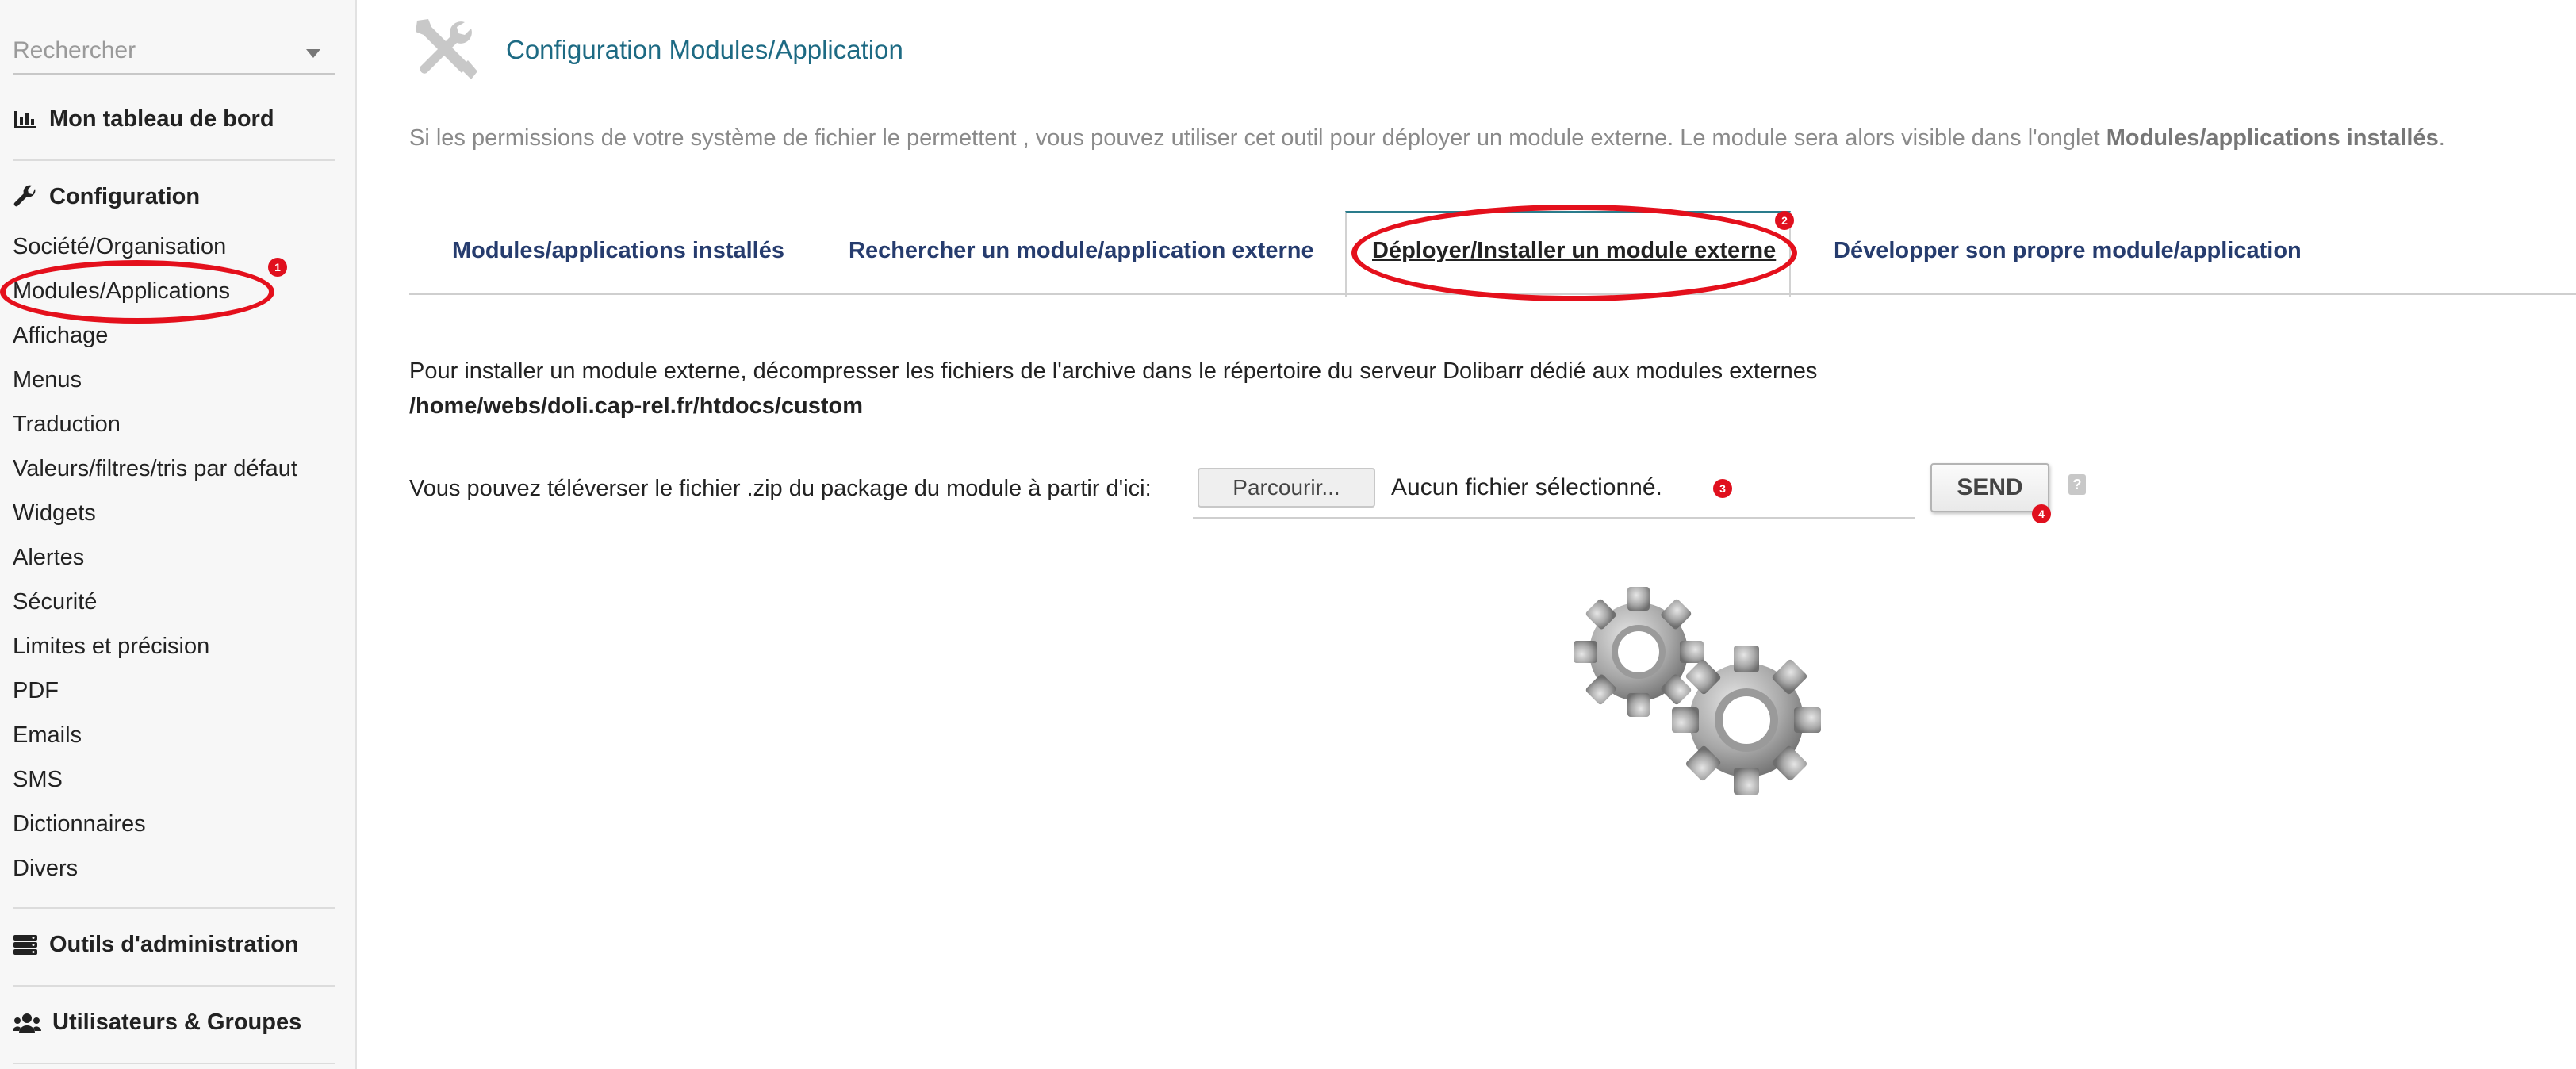 This screenshot has height=1069, width=2576. Describe the element at coordinates (1081, 251) in the screenshot. I see `tab-search-external: Rechercher un module/application externe` at that location.